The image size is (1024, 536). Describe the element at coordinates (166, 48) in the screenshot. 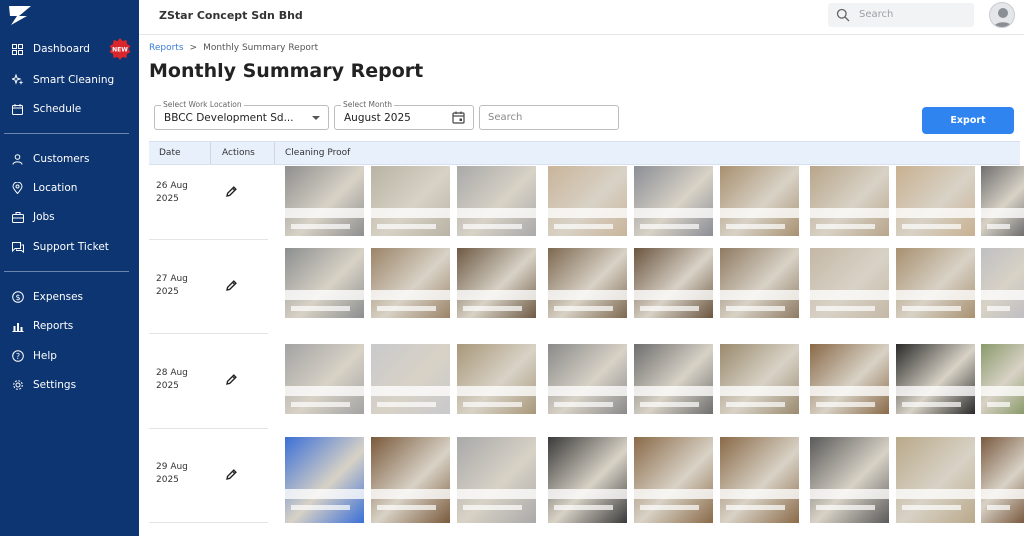

I see `breadcrumb-link-reports: Reports` at that location.